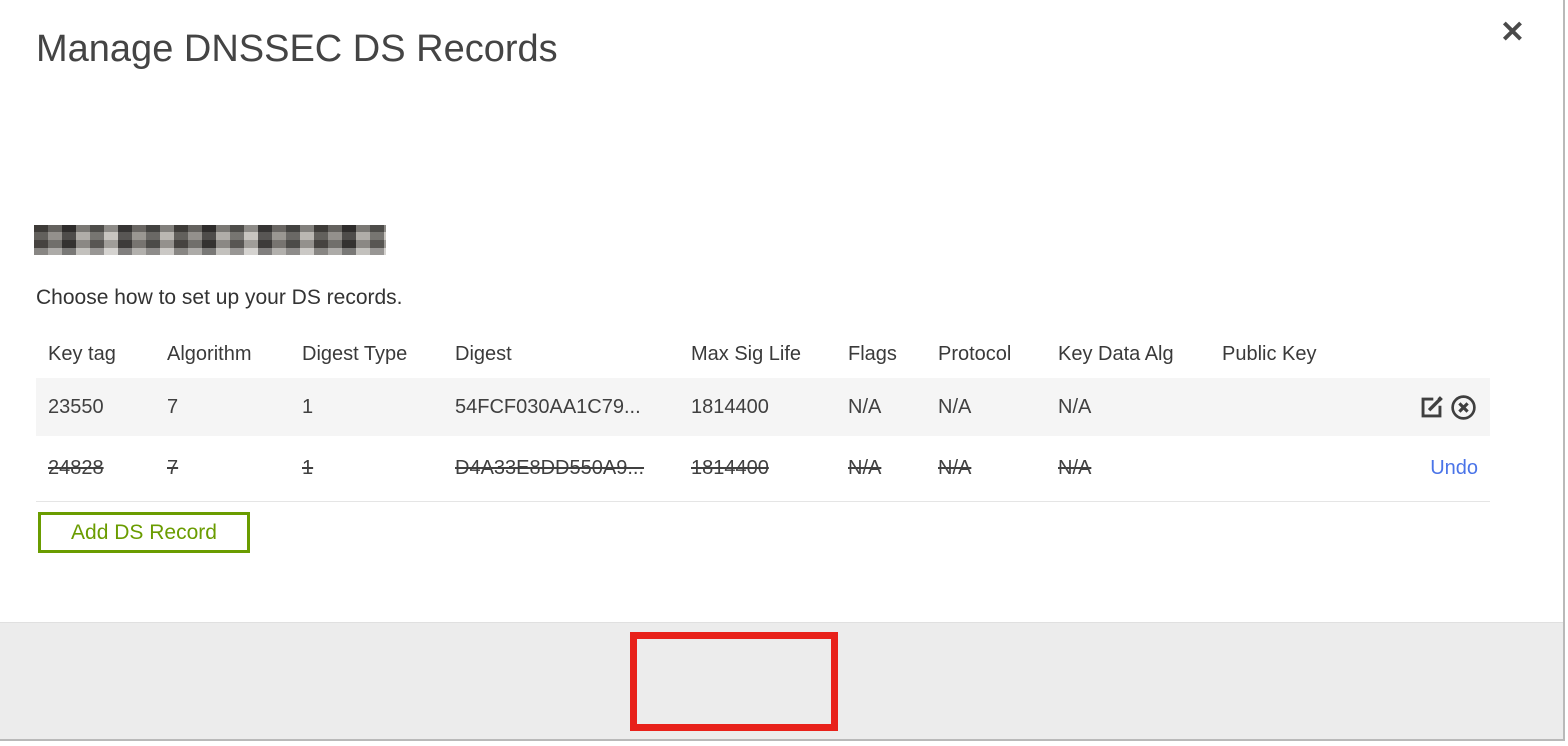  Describe the element at coordinates (1463, 407) in the screenshot. I see `delete-icon` at that location.